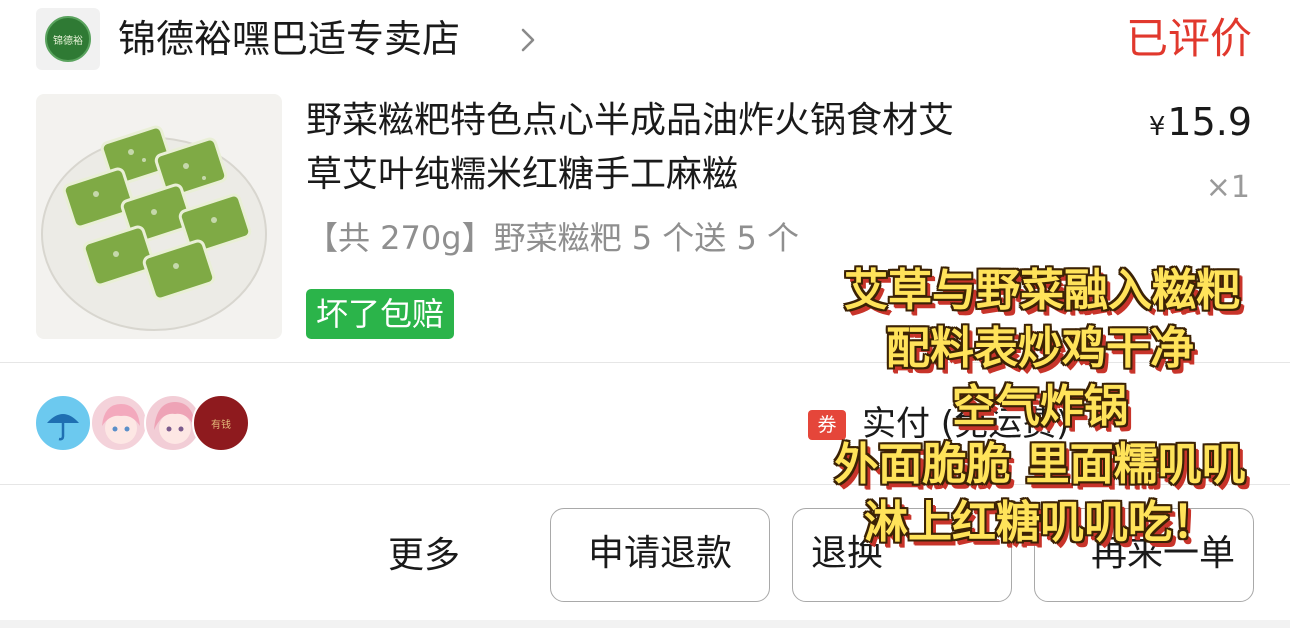 Image resolution: width=1290 pixels, height=628 pixels. I want to click on guarantee-tag: 坏了包赔, so click(380, 314).